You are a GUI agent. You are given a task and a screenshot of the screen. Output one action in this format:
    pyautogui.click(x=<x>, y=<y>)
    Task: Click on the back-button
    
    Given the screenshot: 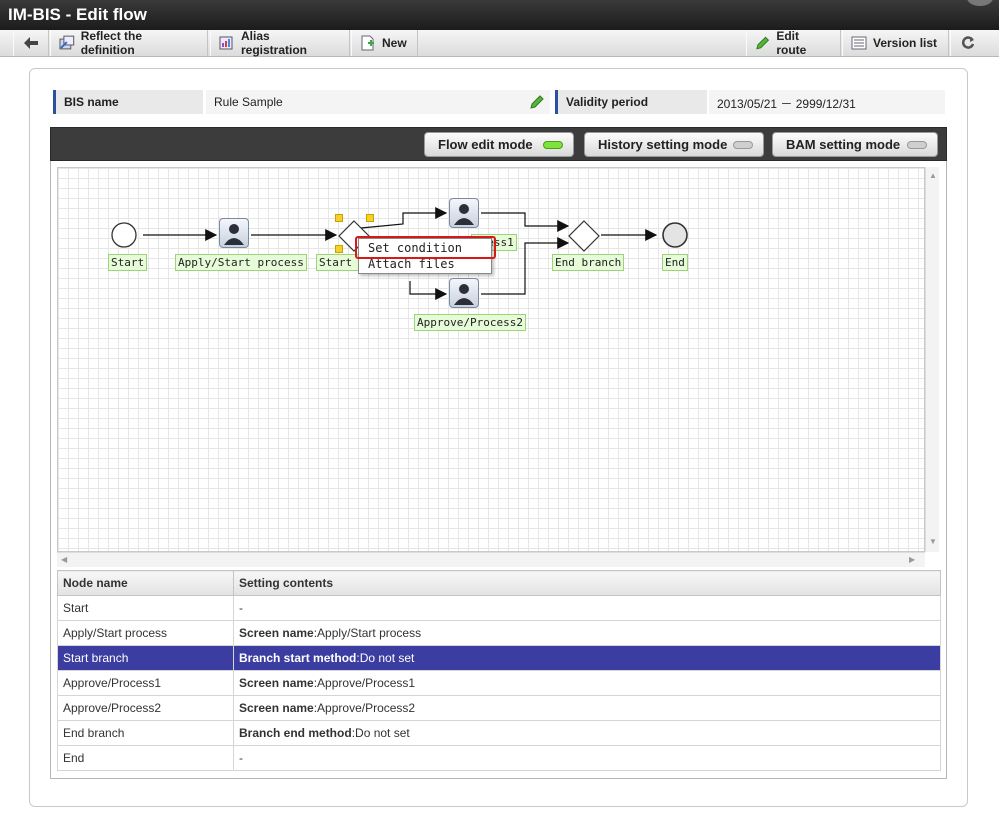 What is the action you would take?
    pyautogui.click(x=31, y=43)
    